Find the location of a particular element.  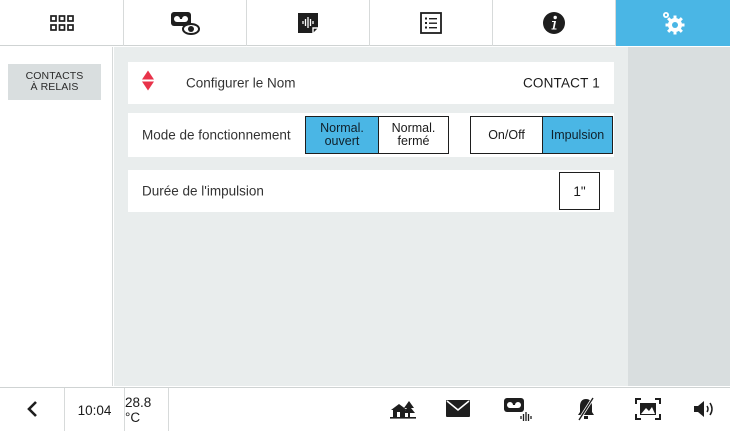

option-normal-ouvert: Normal. ouvert is located at coordinates (342, 135).